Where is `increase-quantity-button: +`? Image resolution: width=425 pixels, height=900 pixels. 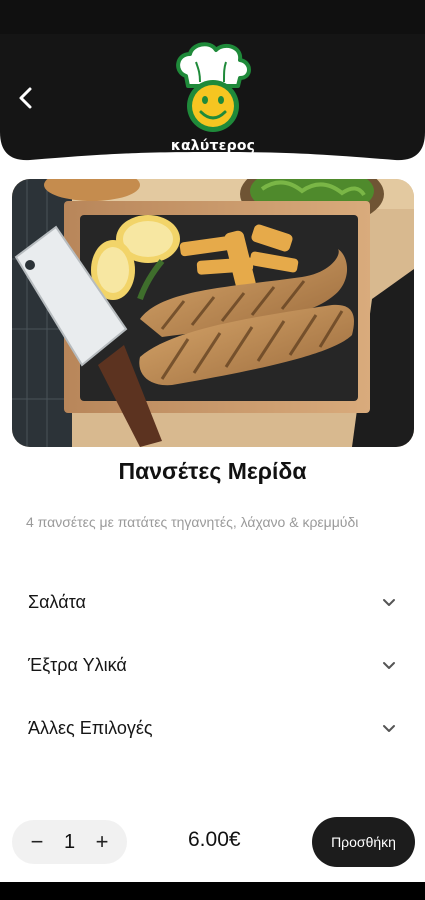
increase-quantity-button: + is located at coordinates (102, 842).